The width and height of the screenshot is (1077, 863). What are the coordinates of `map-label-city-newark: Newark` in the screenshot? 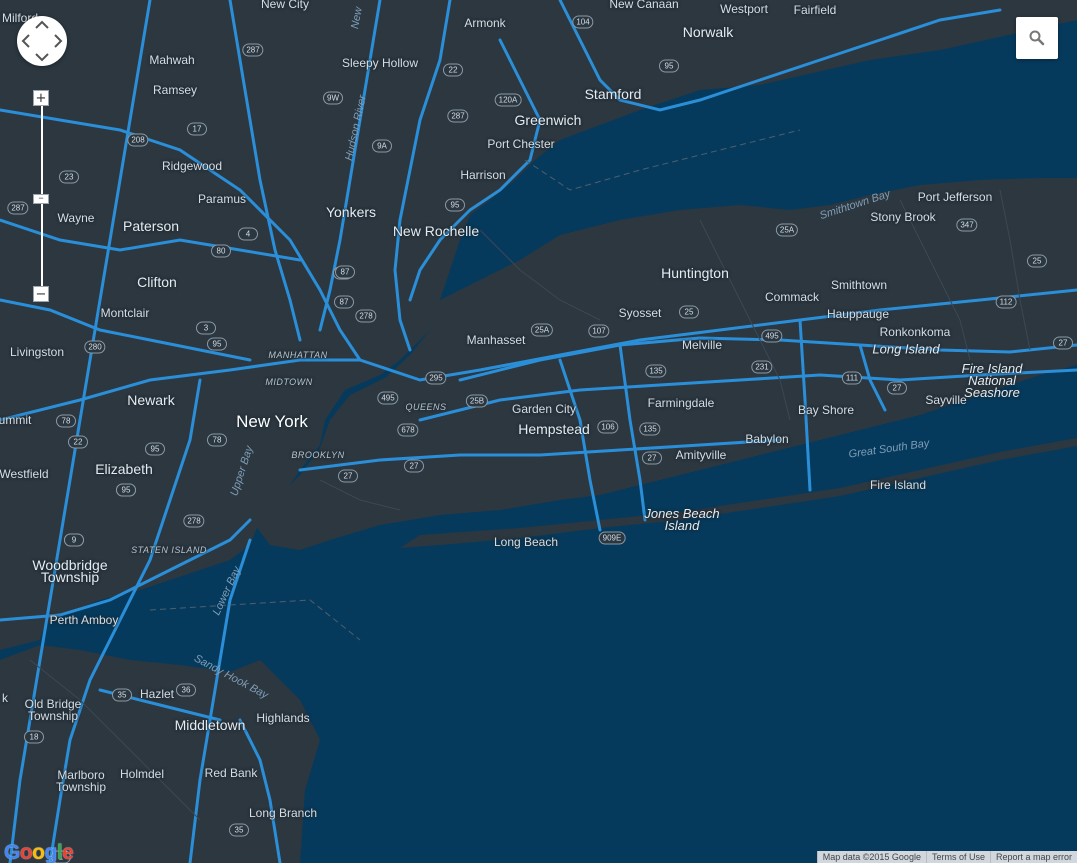 It's located at (151, 400).